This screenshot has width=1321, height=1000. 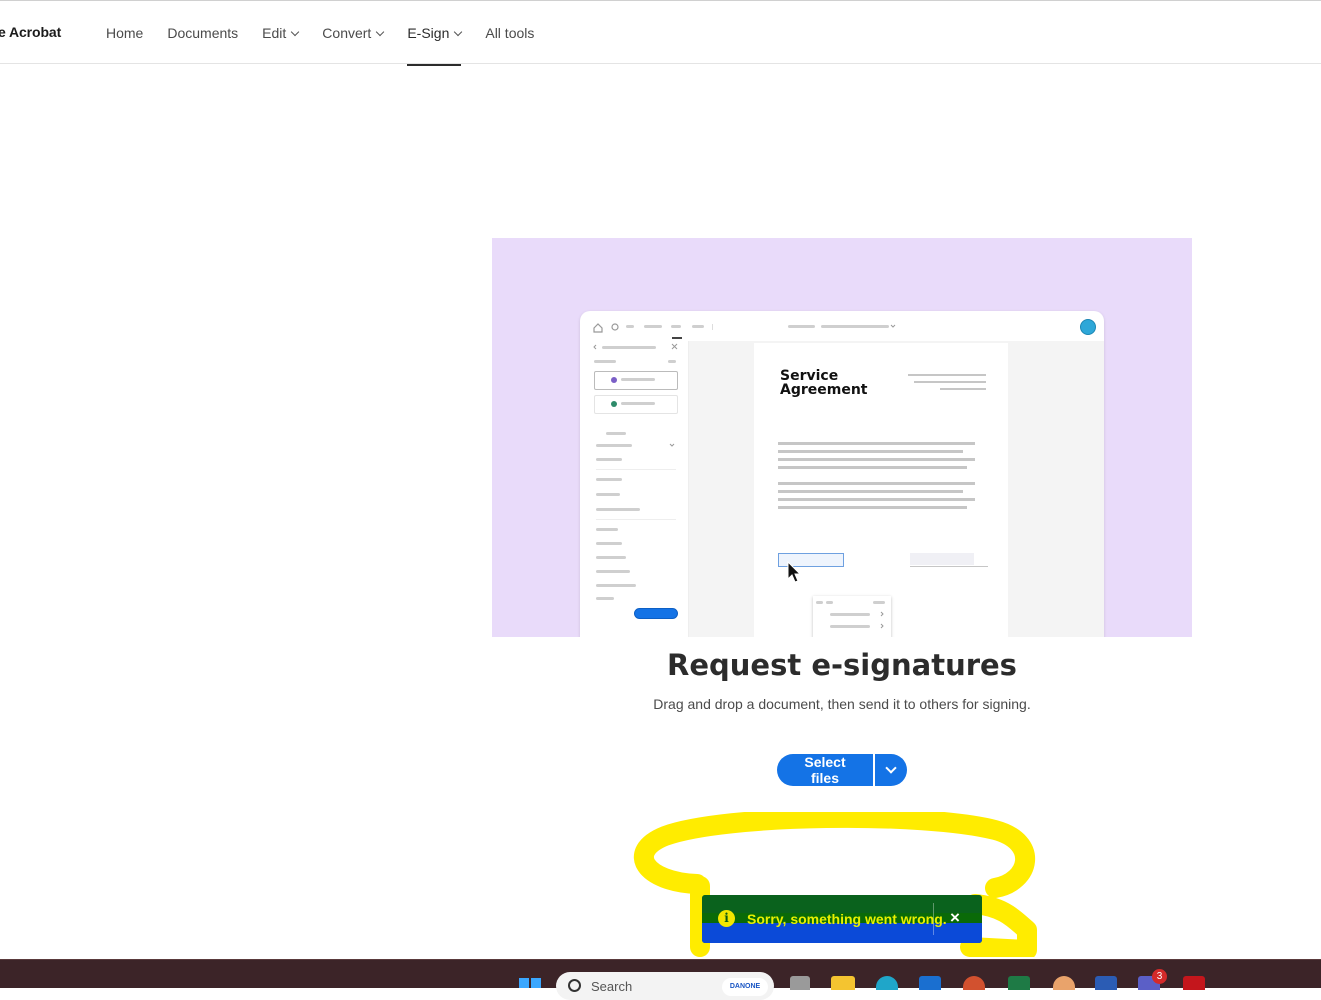 I want to click on search-icon, so click(x=574, y=985).